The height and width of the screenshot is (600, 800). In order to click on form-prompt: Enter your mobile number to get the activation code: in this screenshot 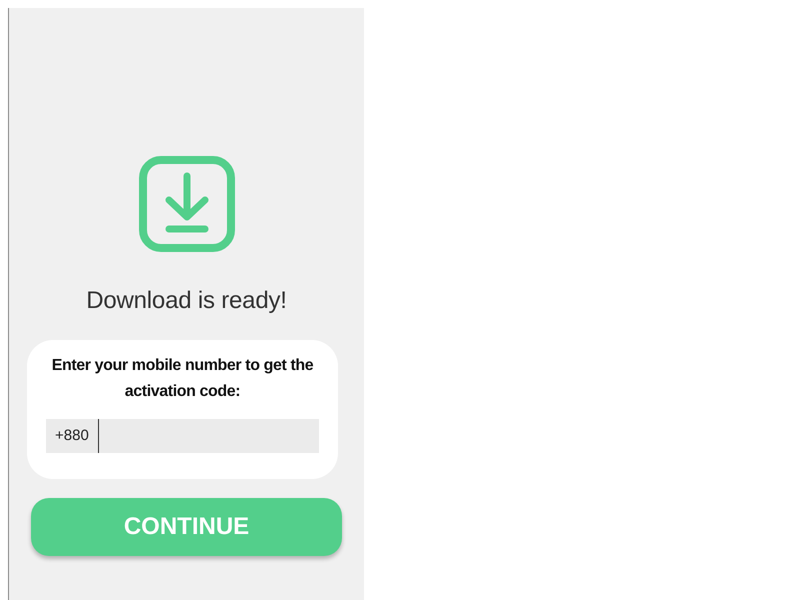, I will do `click(182, 379)`.